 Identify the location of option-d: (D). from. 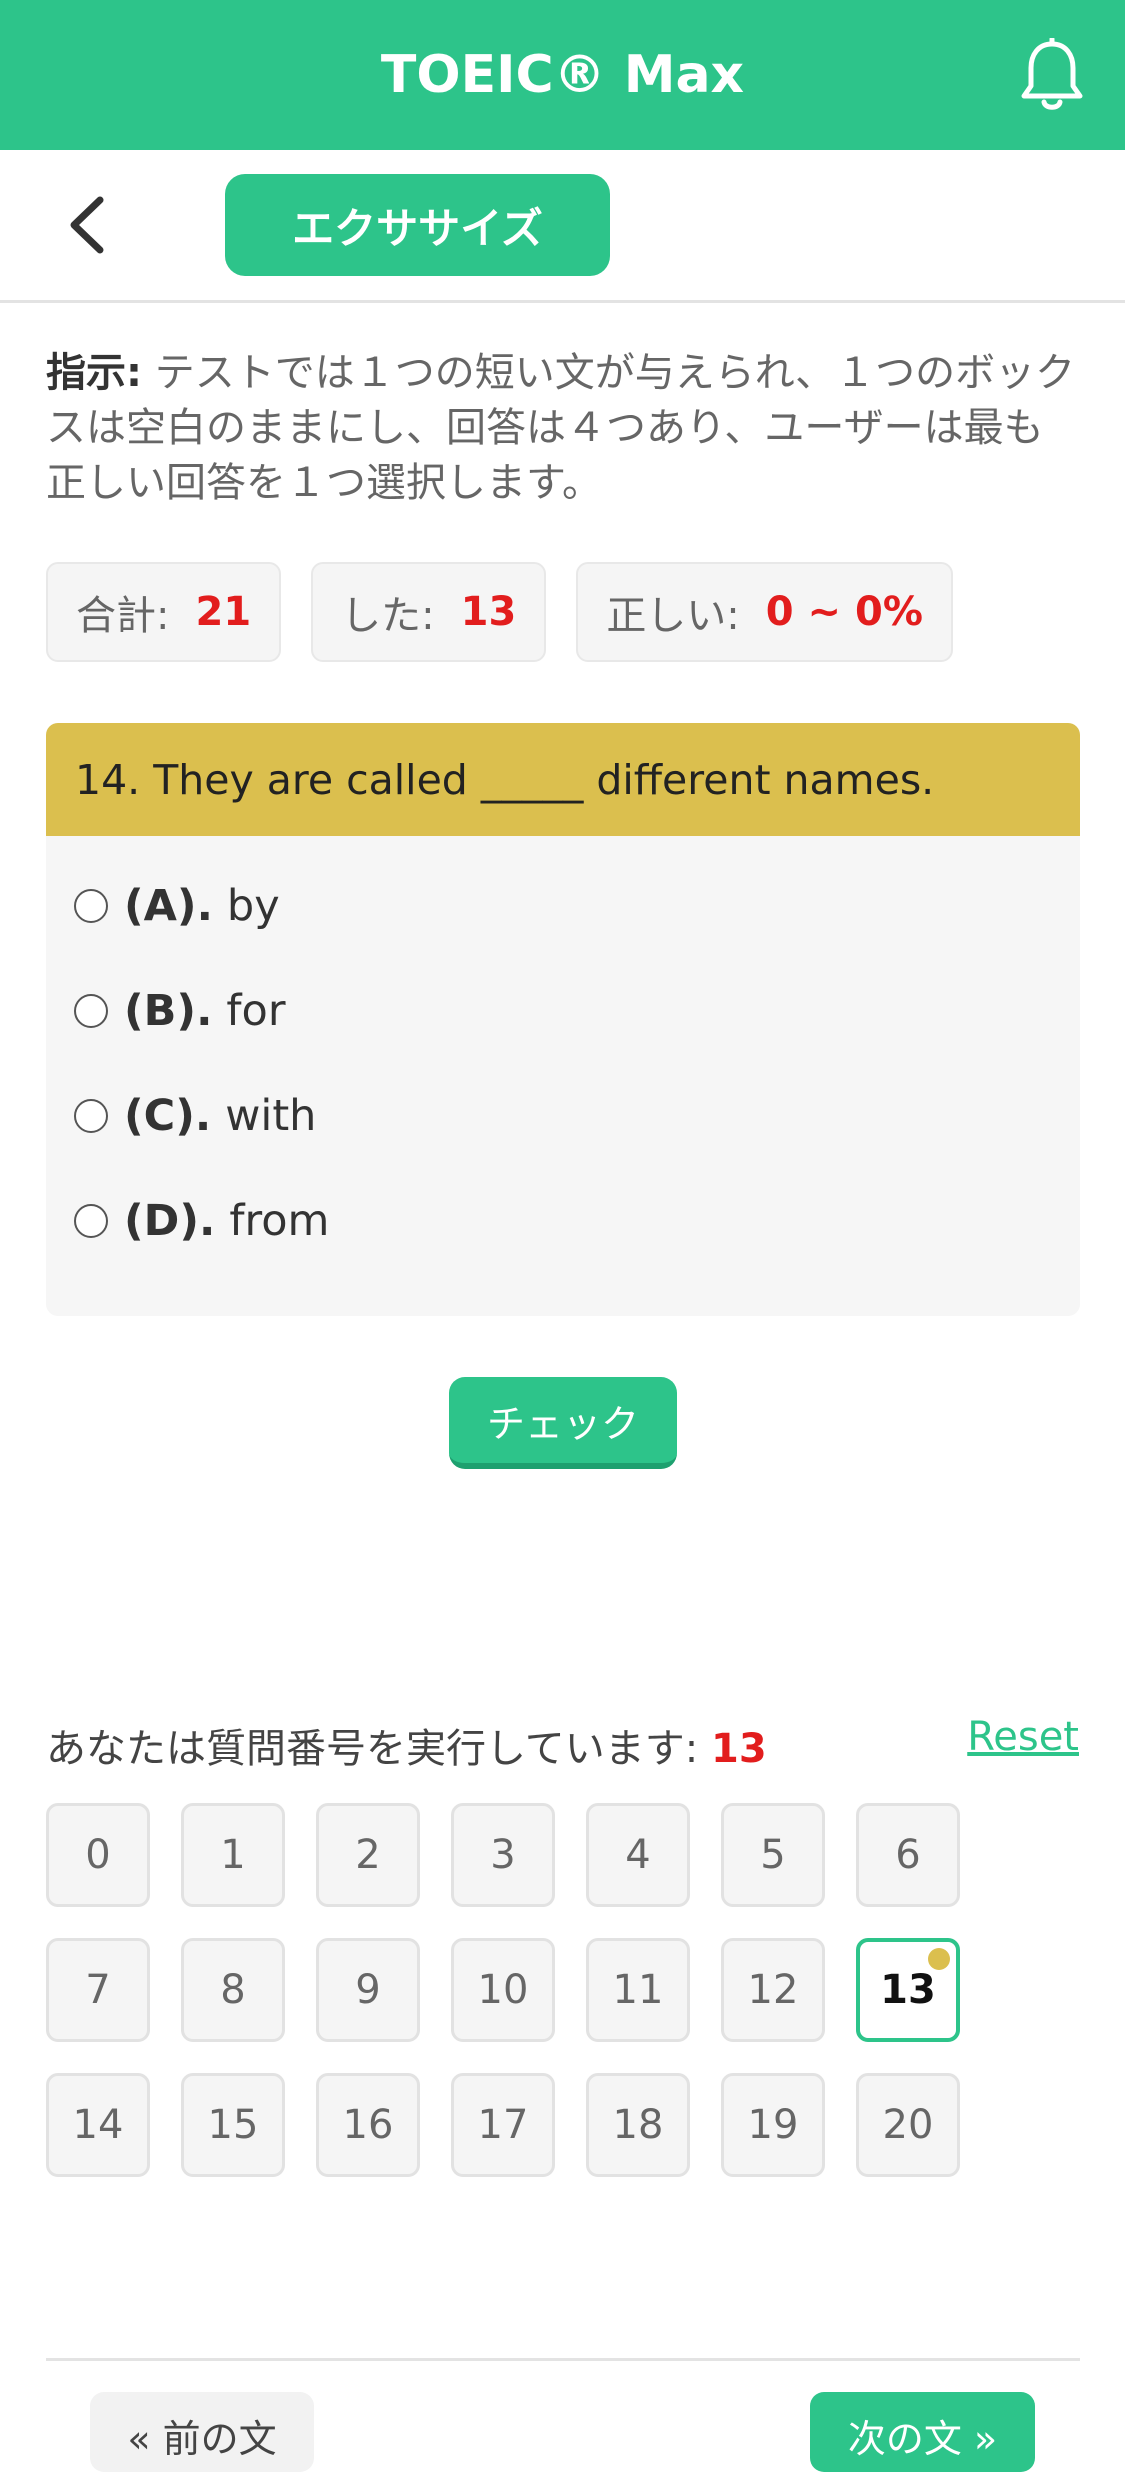
(563, 1220).